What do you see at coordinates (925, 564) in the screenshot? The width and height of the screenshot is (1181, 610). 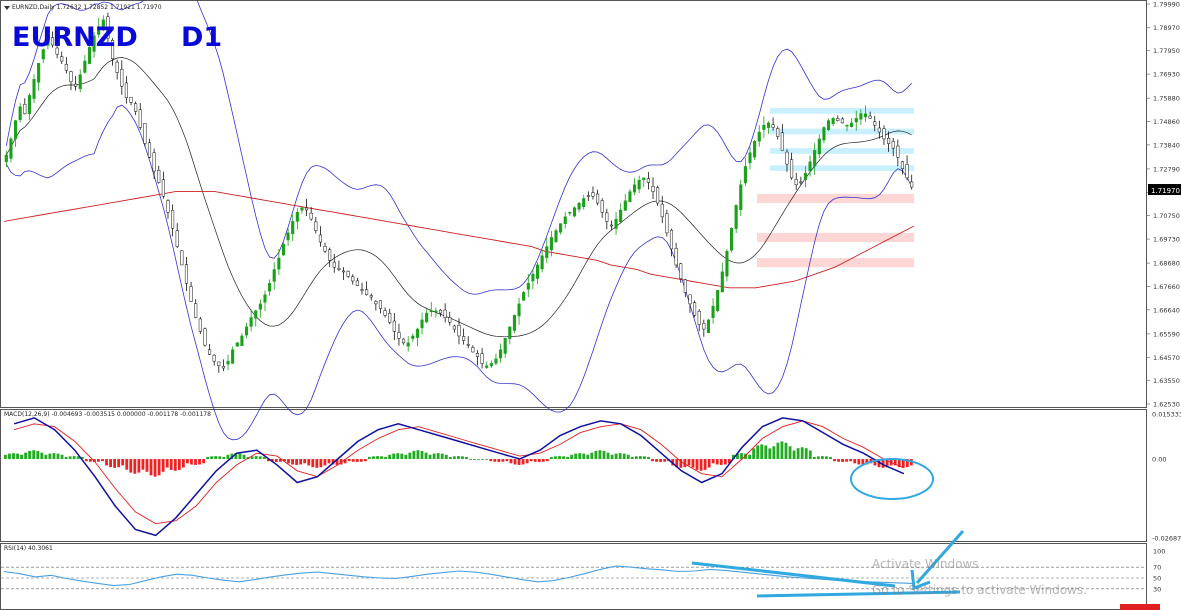 I see `watermark-line1: Activate Windows` at bounding box center [925, 564].